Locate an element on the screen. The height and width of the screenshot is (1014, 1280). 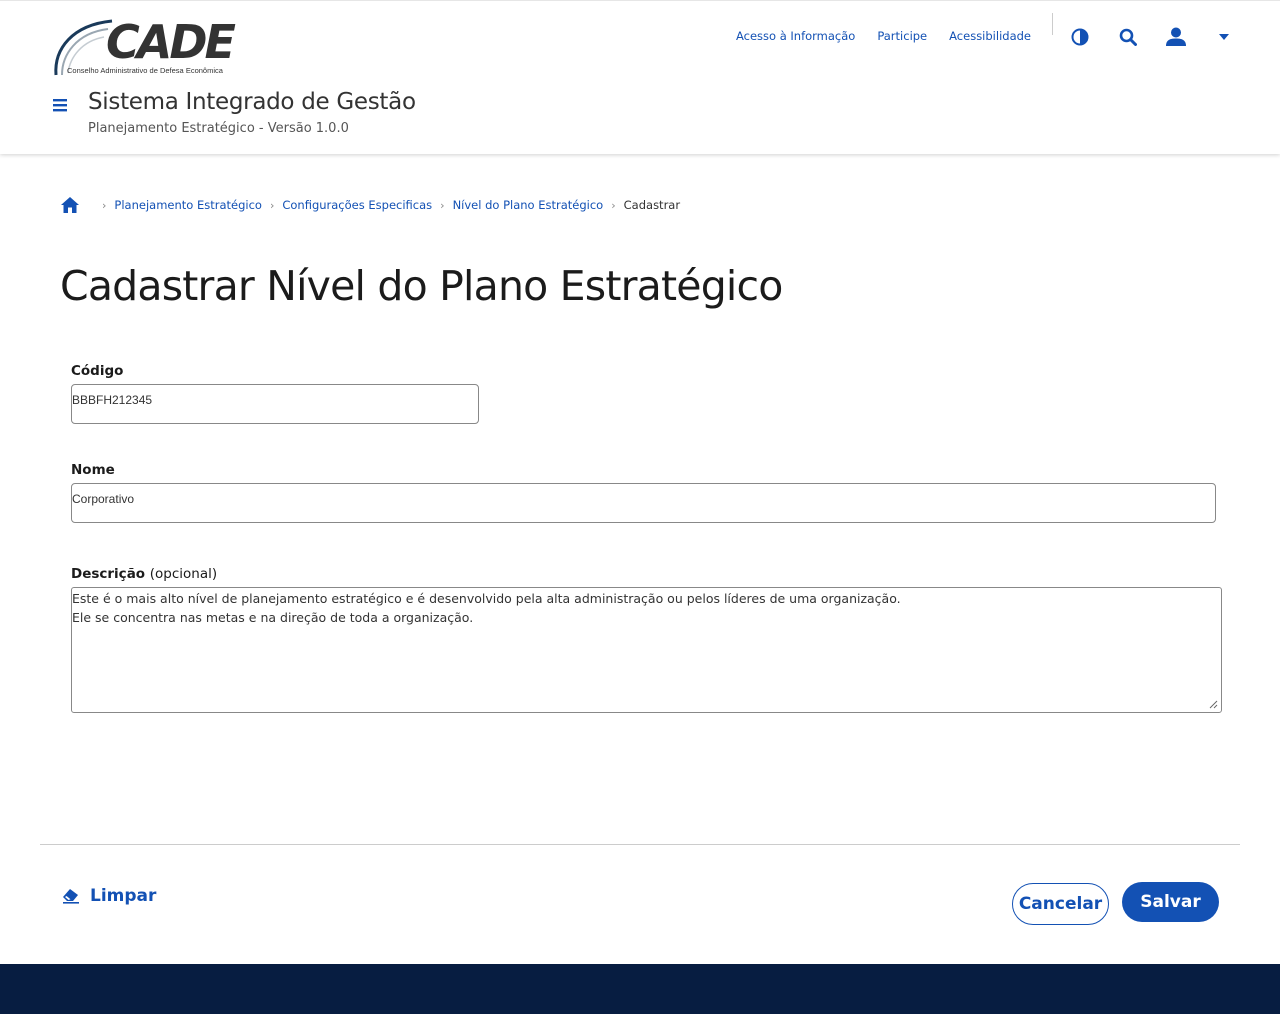
codigo-input: BBBFH212345 is located at coordinates (275, 404).